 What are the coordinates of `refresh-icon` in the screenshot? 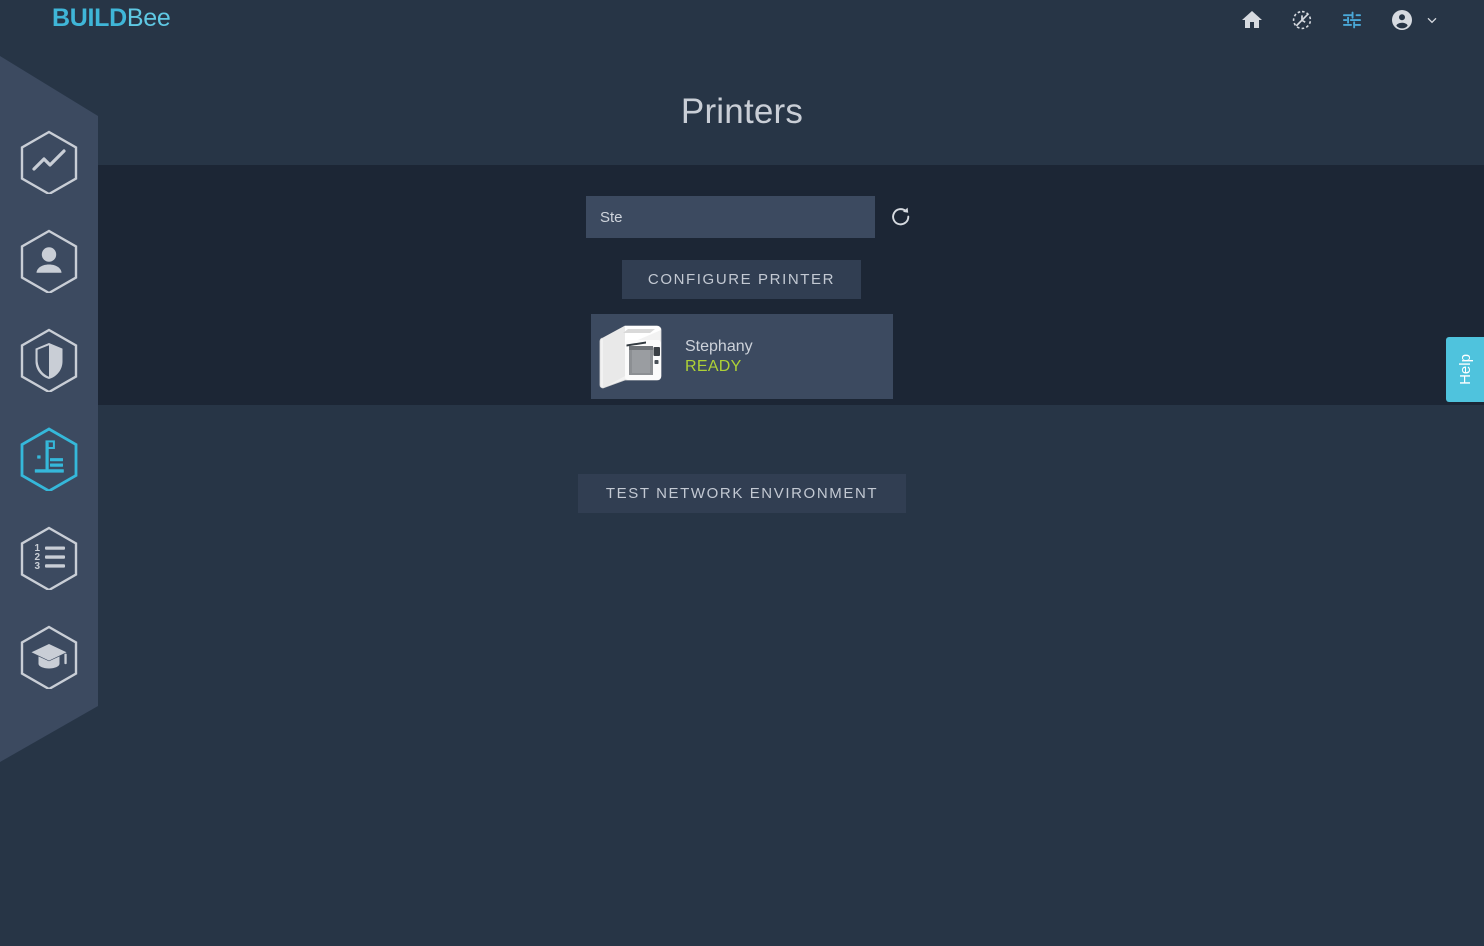 It's located at (901, 216).